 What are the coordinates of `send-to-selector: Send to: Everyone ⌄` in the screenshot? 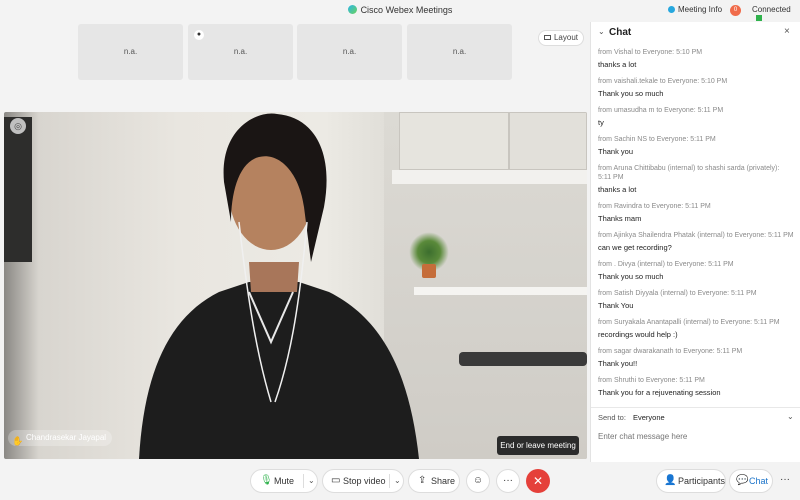 It's located at (695, 416).